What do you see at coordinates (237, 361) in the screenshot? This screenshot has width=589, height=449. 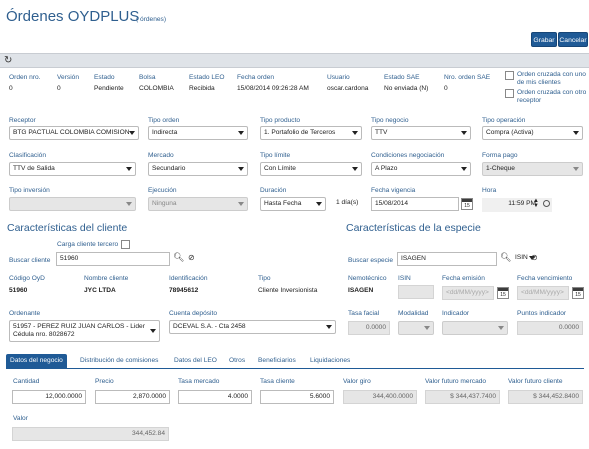 I see `tab-otros: Otros` at bounding box center [237, 361].